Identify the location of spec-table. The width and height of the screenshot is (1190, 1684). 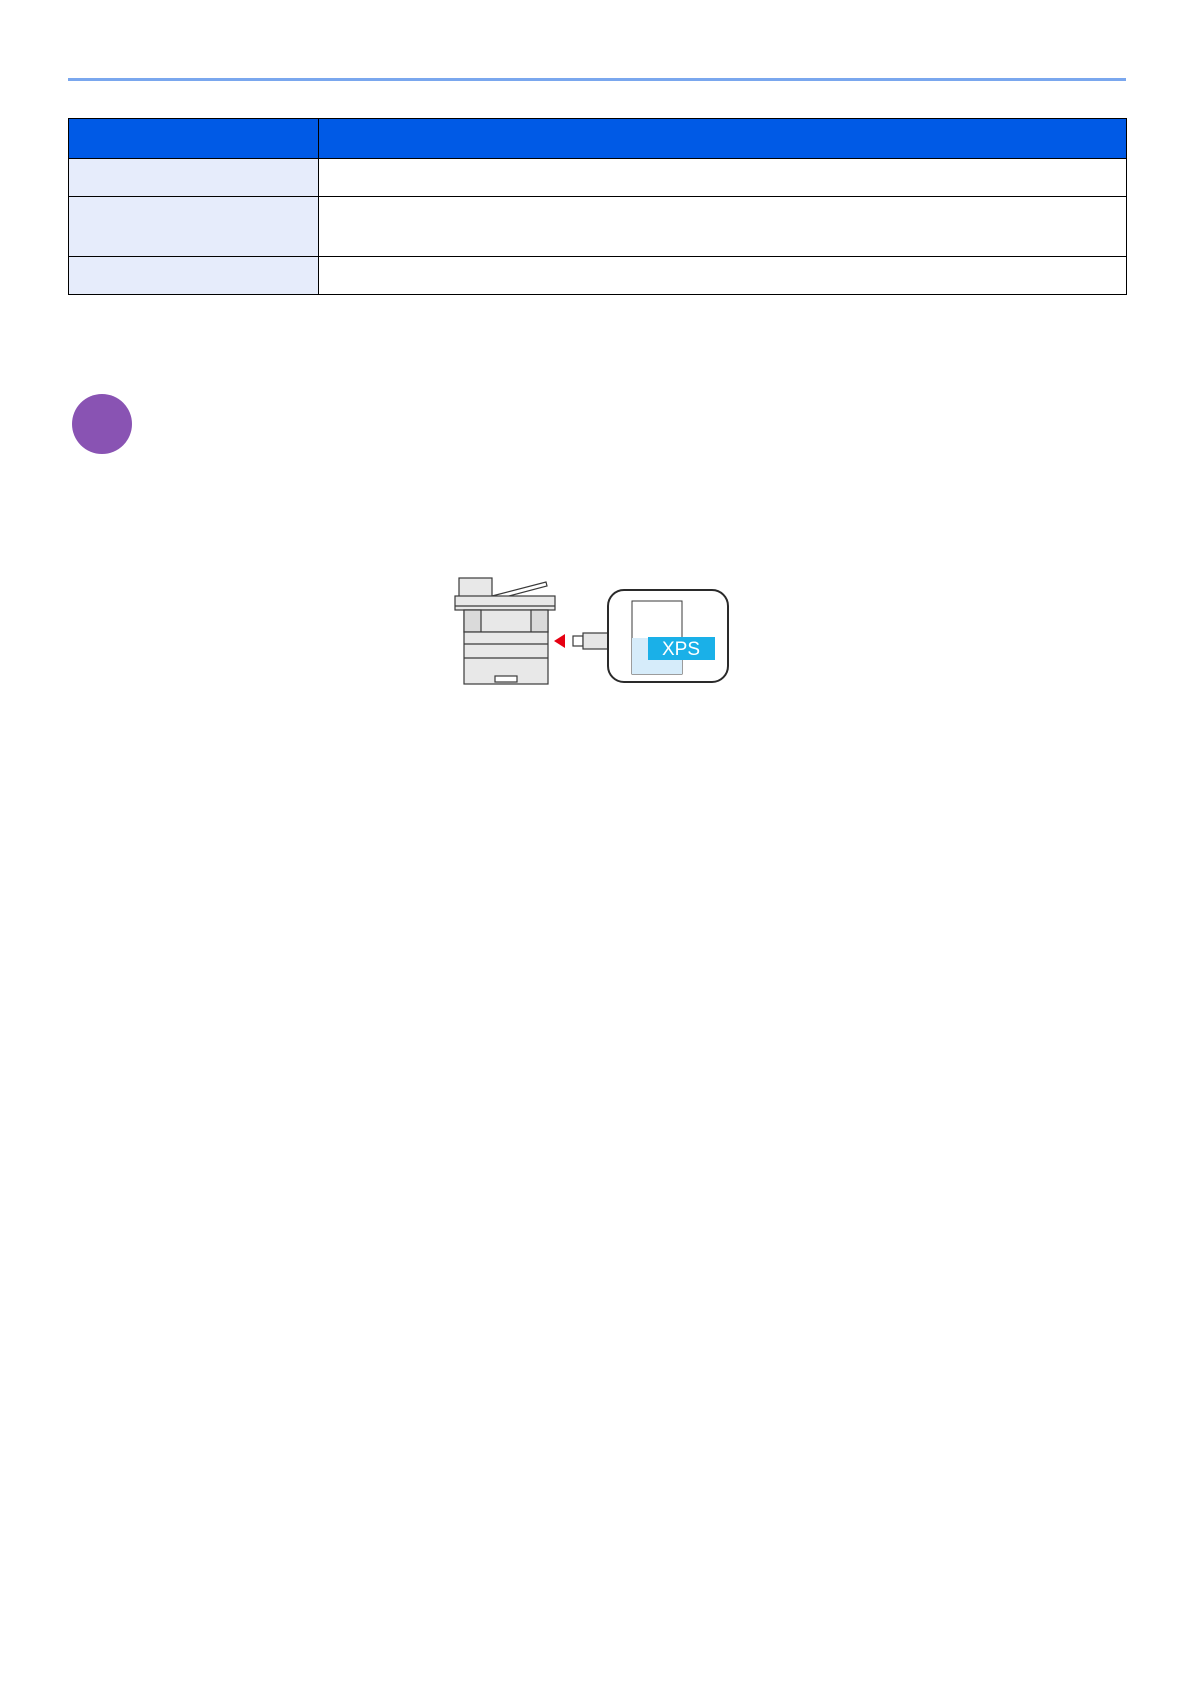
(597, 206).